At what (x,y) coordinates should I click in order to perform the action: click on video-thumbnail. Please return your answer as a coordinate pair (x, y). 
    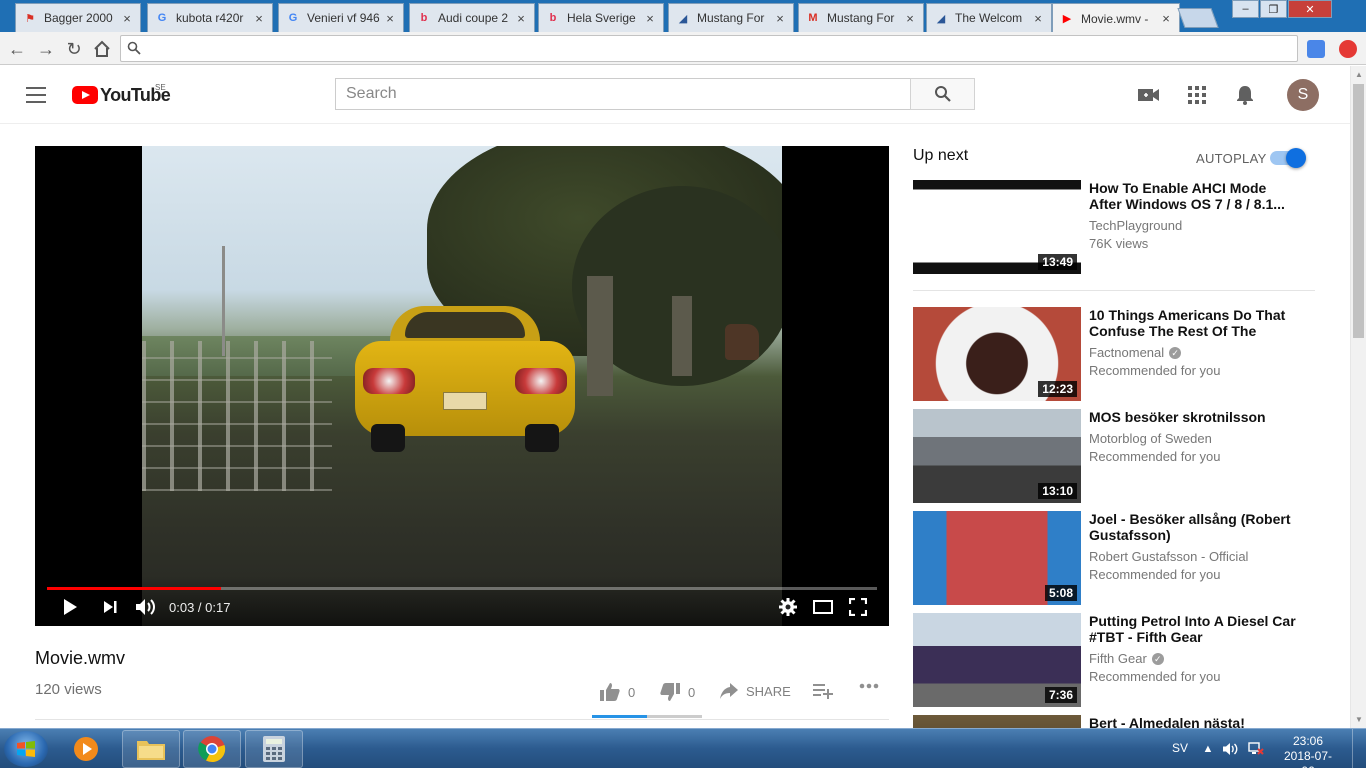
    Looking at the image, I should click on (997, 721).